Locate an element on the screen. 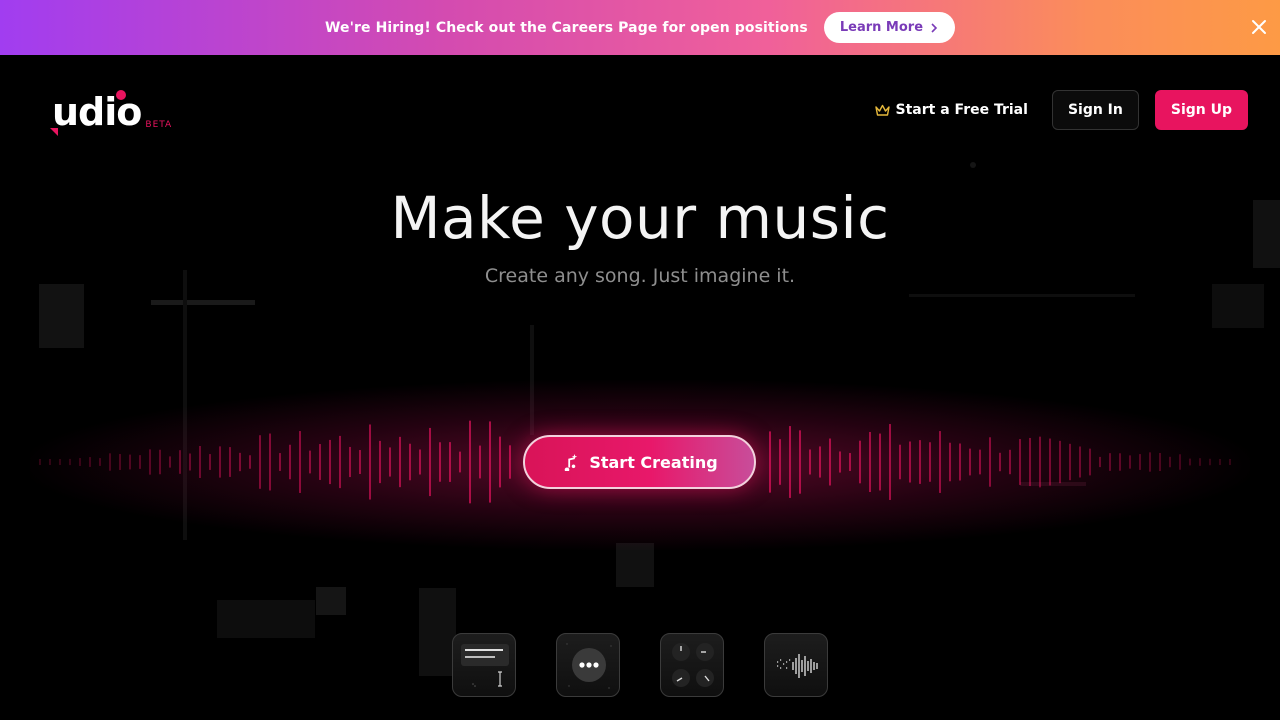 This screenshot has width=1280, height=720. waveform-icon is located at coordinates (797, 666).